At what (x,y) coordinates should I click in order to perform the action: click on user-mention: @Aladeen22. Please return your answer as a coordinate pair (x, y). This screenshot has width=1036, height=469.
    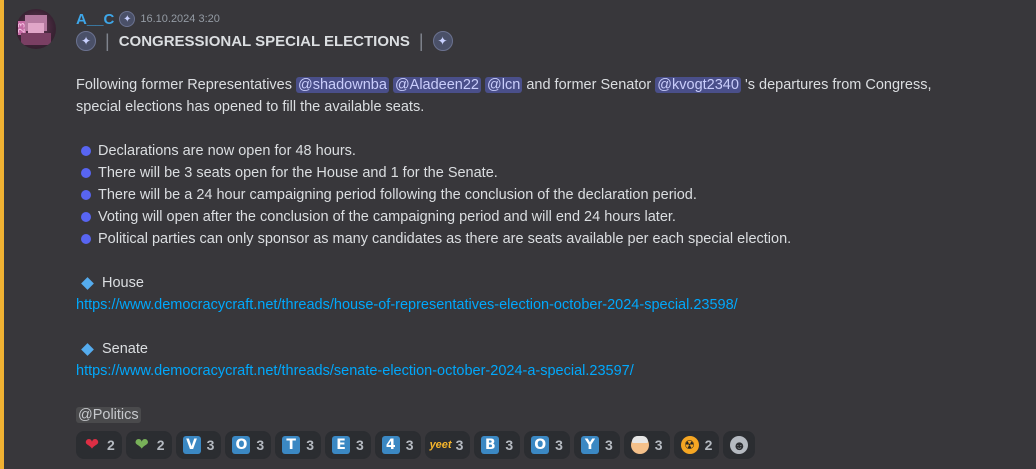
    Looking at the image, I should click on (436, 85).